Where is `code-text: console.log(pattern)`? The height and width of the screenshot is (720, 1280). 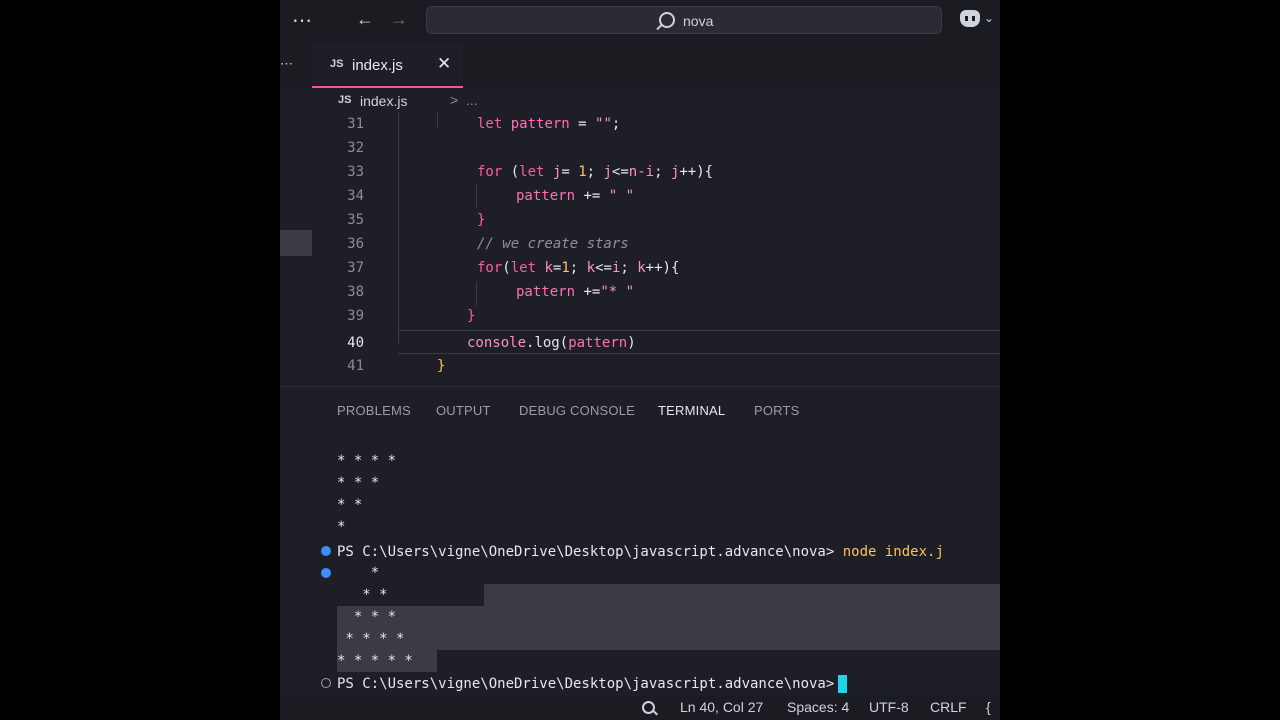 code-text: console.log(pattern) is located at coordinates (551, 343).